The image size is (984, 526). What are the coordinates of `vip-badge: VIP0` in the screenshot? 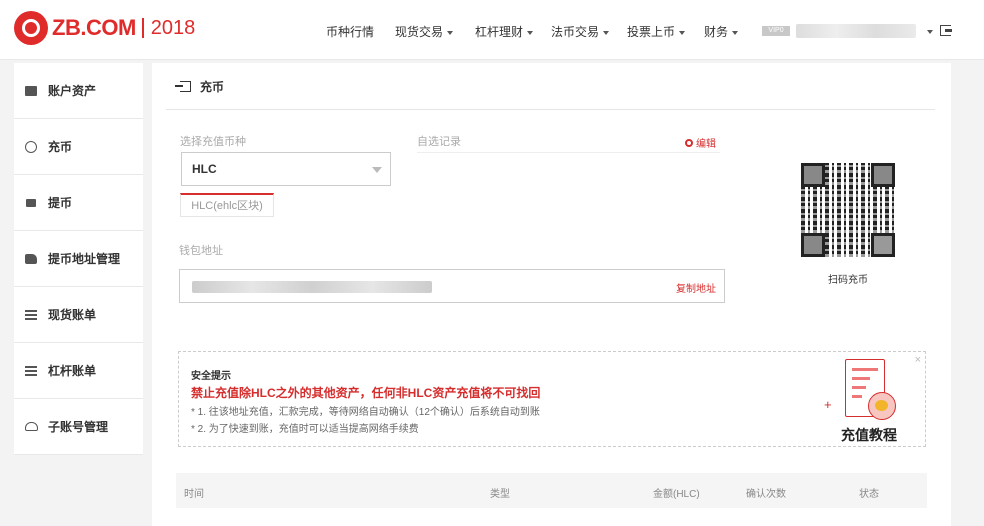 It's located at (776, 31).